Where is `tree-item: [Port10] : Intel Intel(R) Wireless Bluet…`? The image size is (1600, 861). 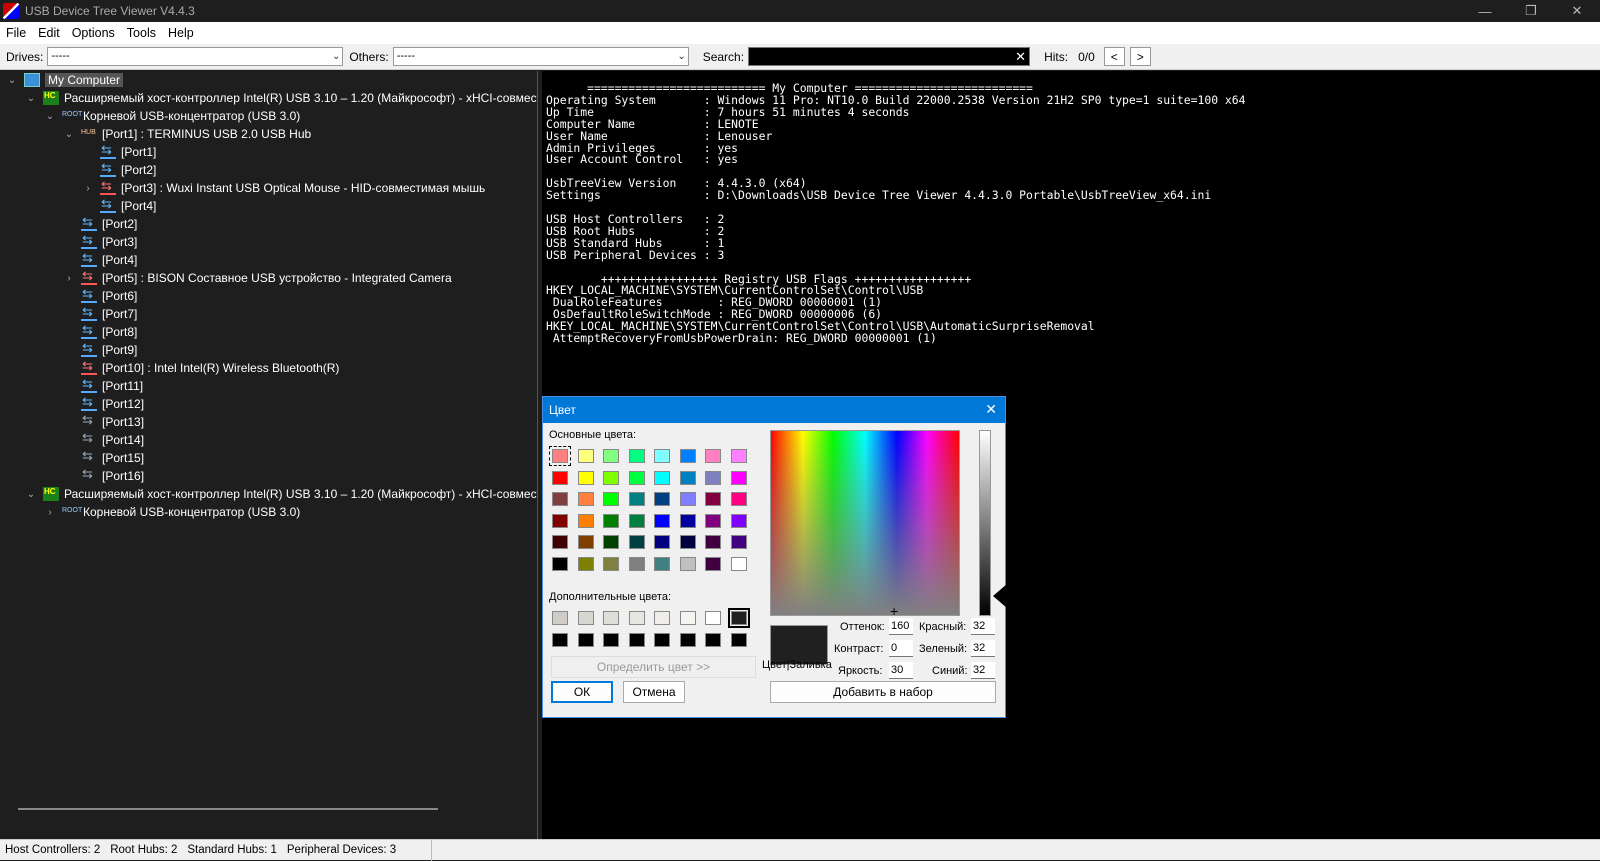
tree-item: [Port10] : Intel Intel(R) Wireless Bluet… is located at coordinates (201, 367).